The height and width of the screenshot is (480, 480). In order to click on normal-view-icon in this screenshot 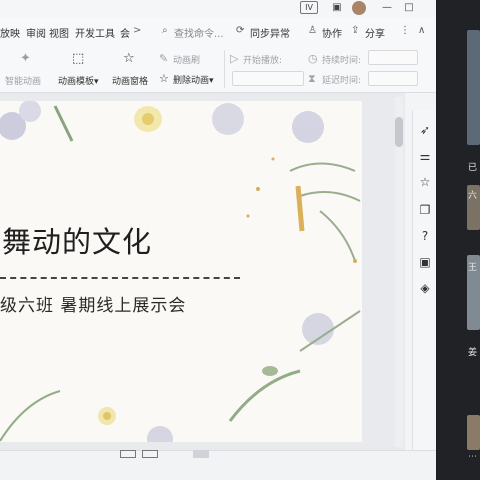, I will do `click(128, 454)`.